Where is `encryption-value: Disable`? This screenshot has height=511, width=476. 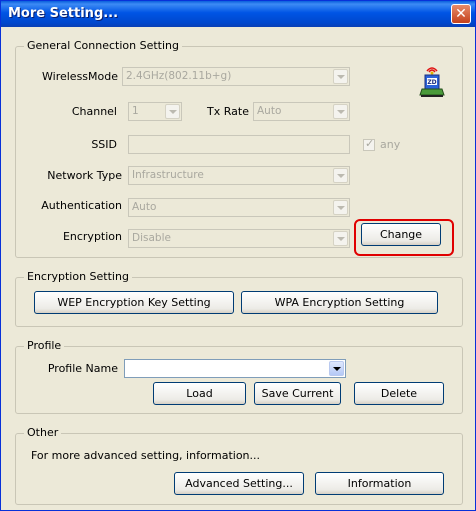 encryption-value: Disable is located at coordinates (151, 238).